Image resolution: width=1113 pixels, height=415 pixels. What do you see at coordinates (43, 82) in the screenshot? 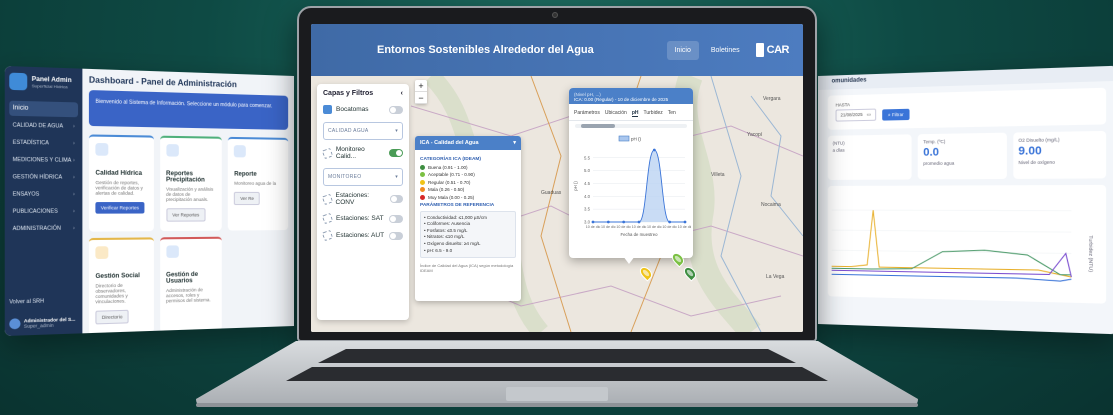
I see `admin-brand: Panel Admin Superficial Hídrica` at bounding box center [43, 82].